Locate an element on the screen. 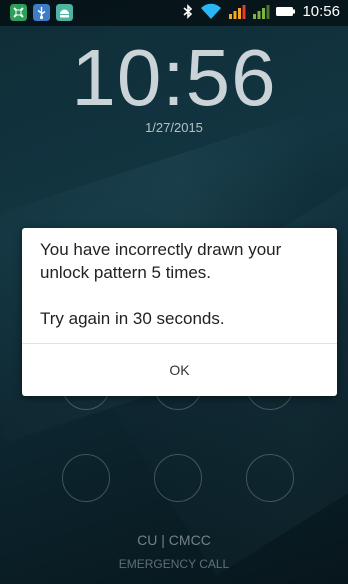  system-icons: 10:56 is located at coordinates (261, 11).